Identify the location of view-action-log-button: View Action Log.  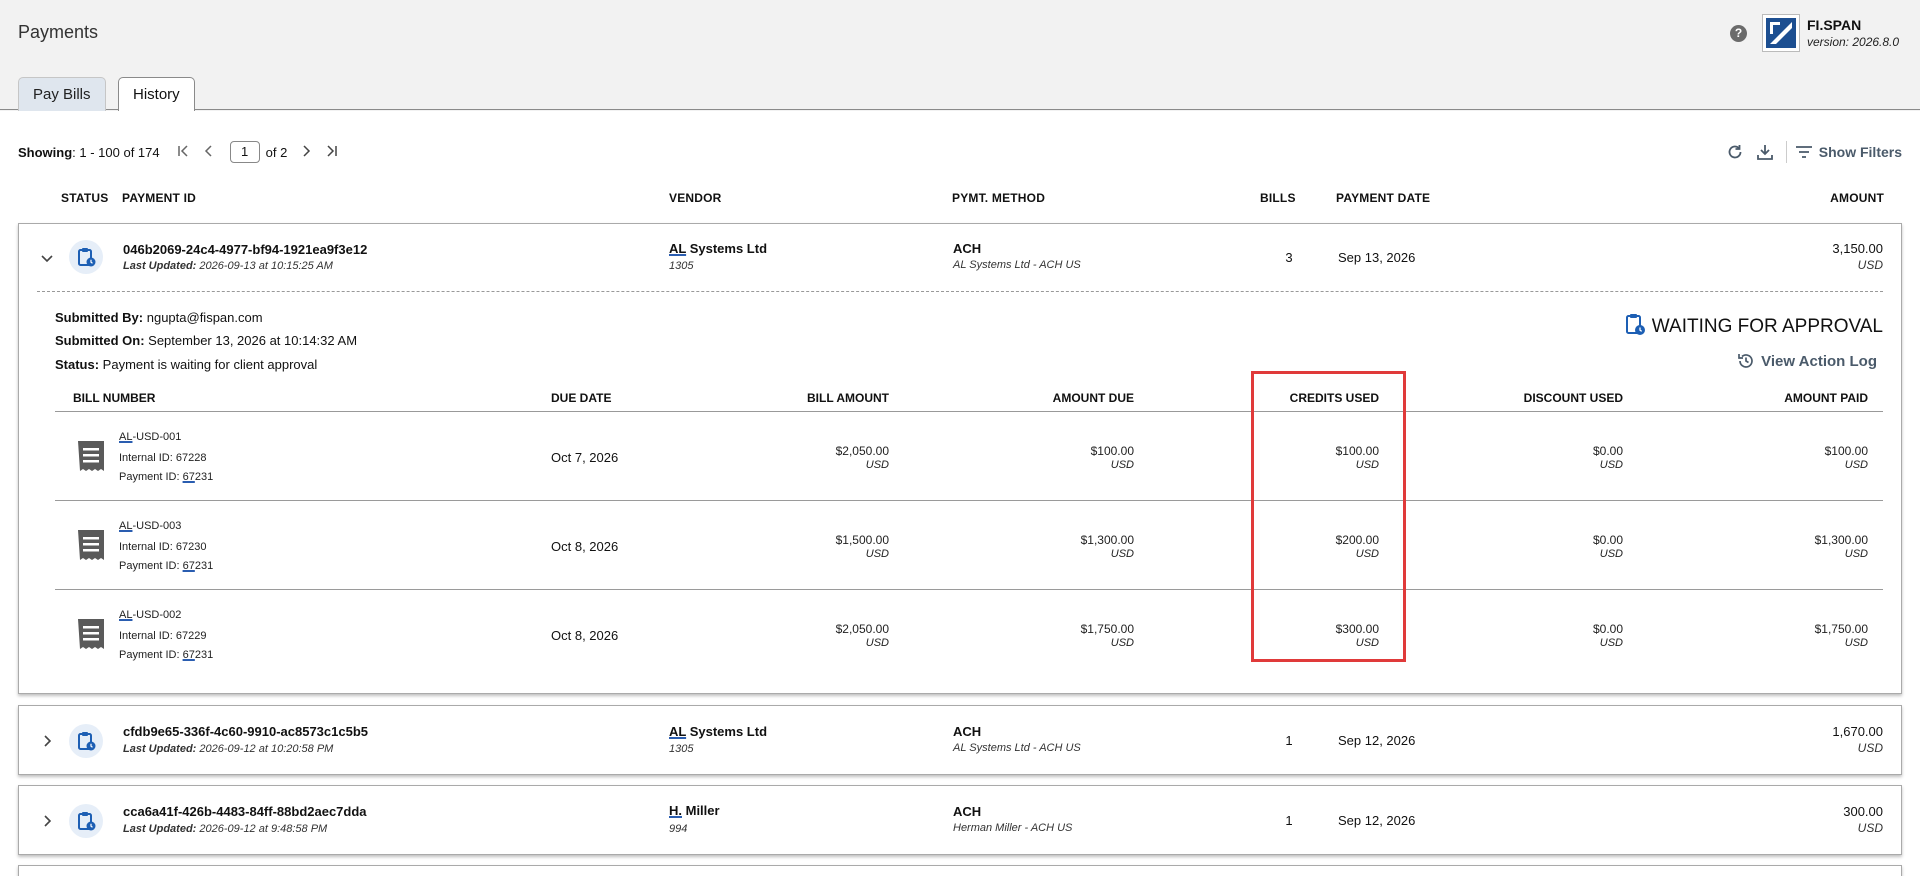
(1807, 361).